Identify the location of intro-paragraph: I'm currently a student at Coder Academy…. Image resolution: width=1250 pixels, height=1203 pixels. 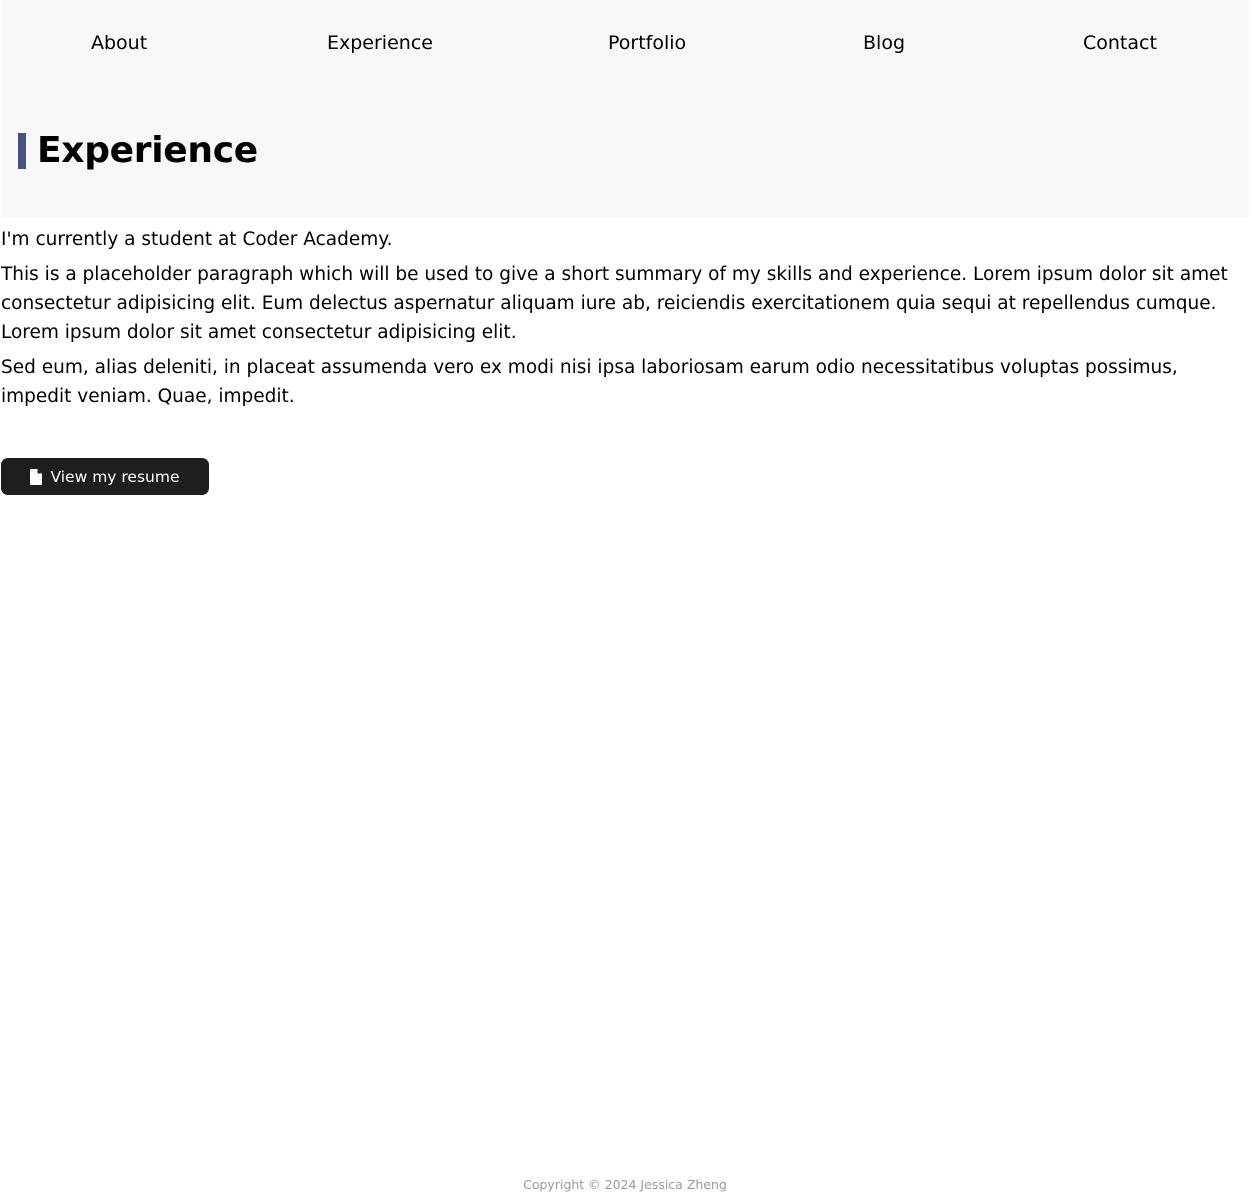
(197, 239).